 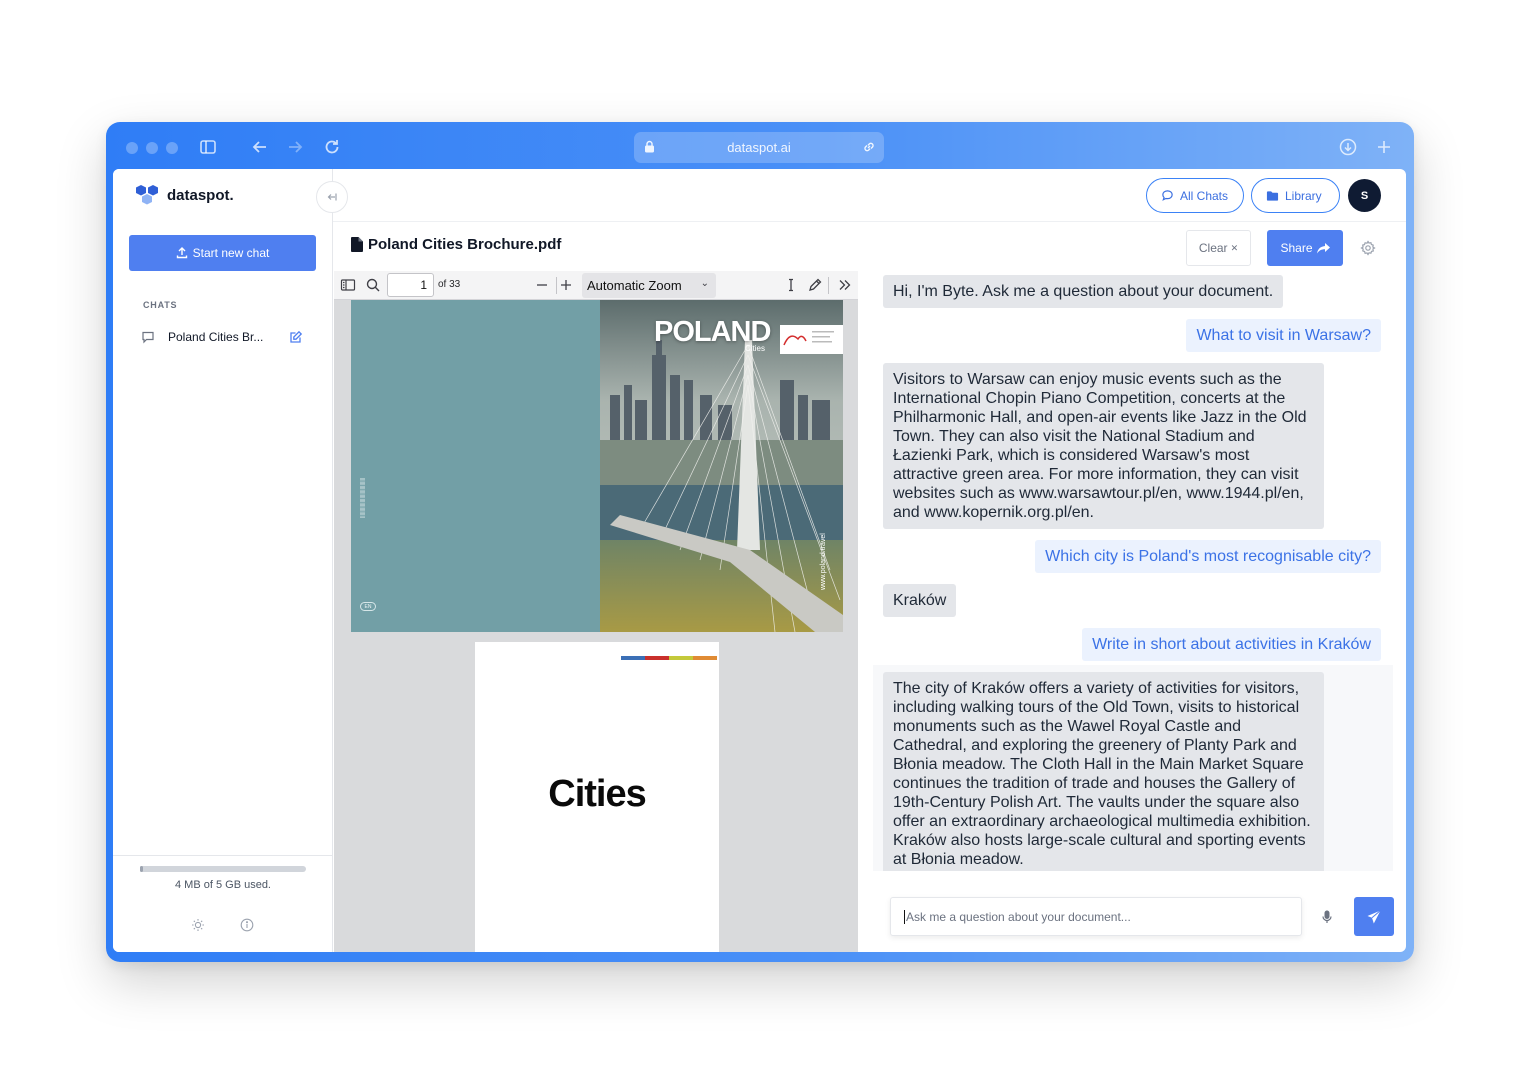 I want to click on pdf-toolbar: 1 of 33 Automatic Zoom ⌄, so click(x=596, y=285).